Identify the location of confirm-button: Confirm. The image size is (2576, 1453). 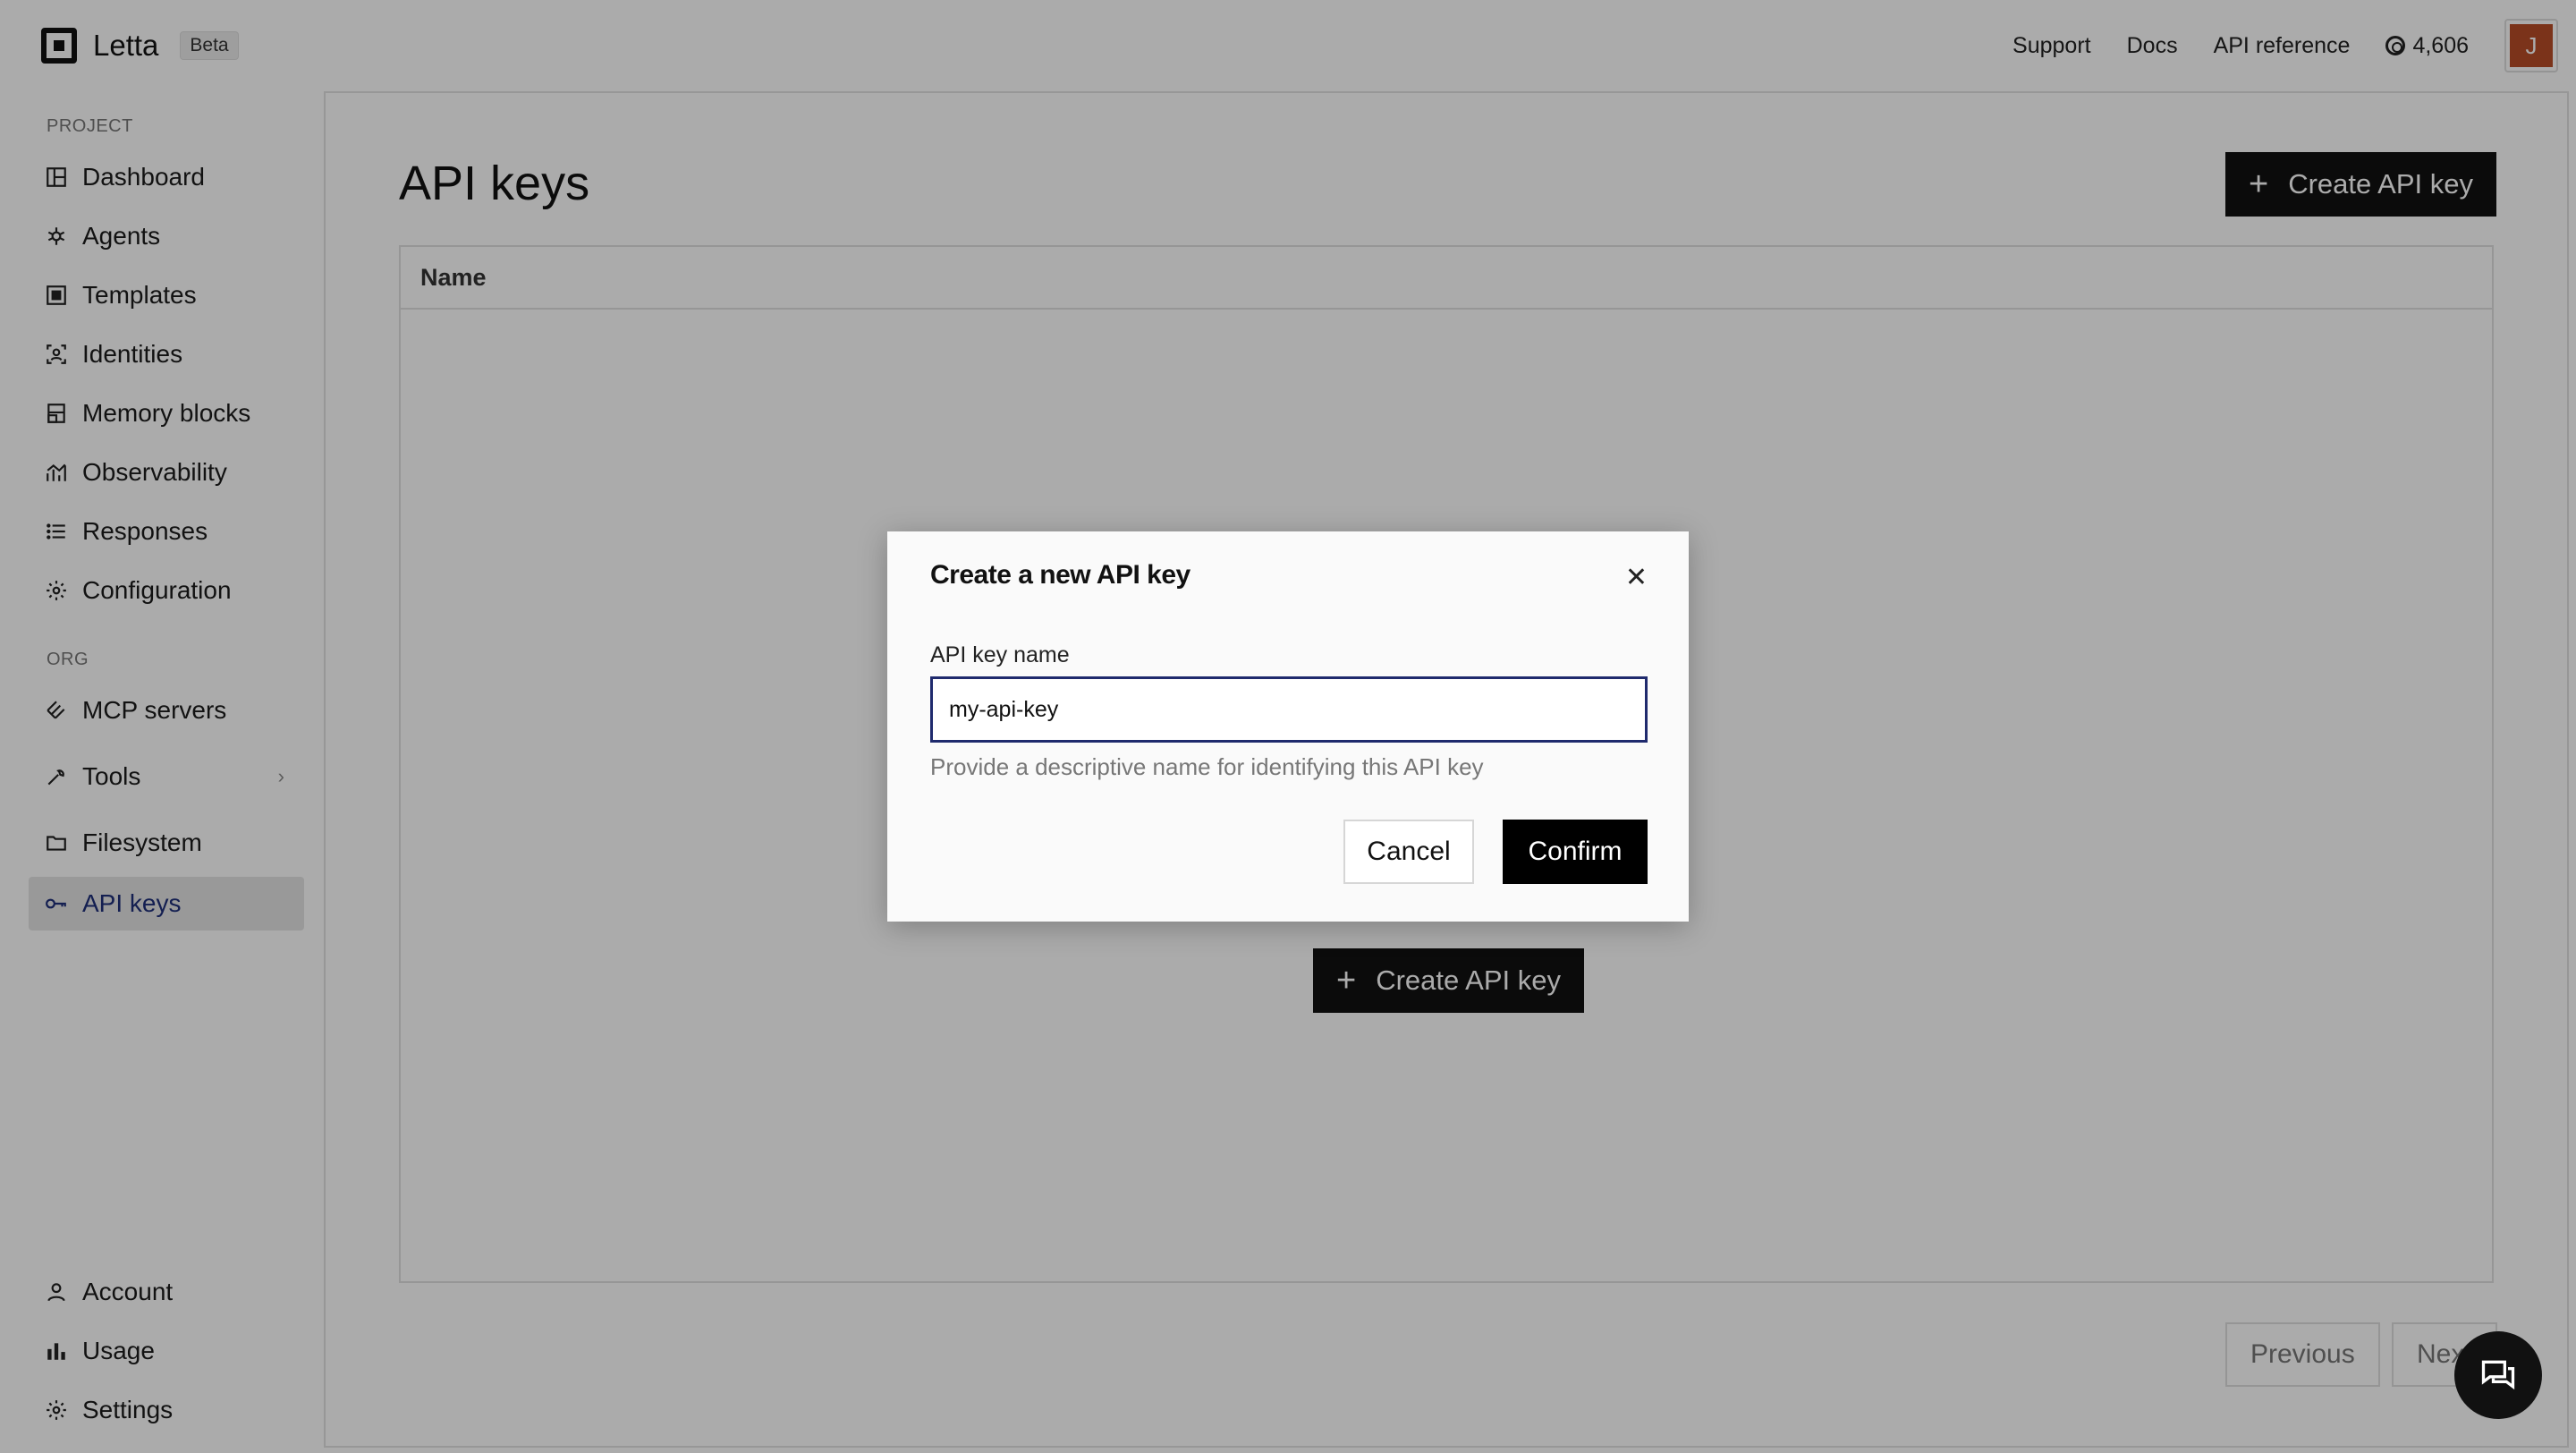
(1575, 852).